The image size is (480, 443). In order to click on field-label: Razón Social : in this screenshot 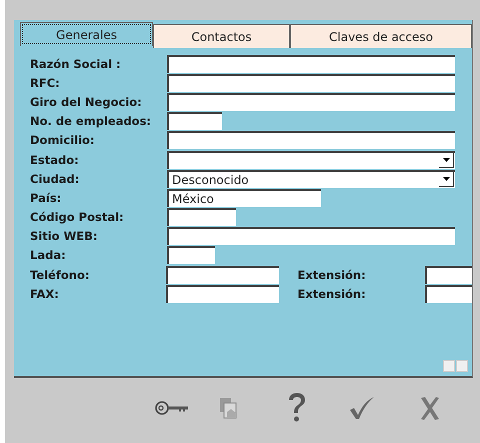, I will do `click(76, 63)`.